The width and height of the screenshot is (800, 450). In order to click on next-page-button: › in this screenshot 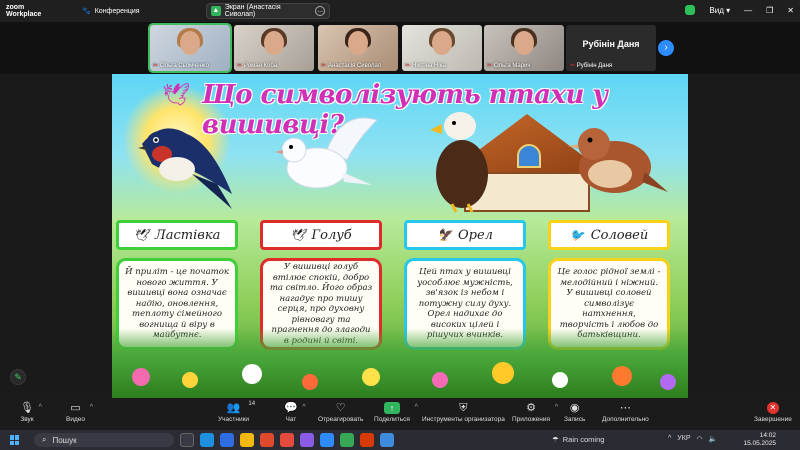, I will do `click(666, 48)`.